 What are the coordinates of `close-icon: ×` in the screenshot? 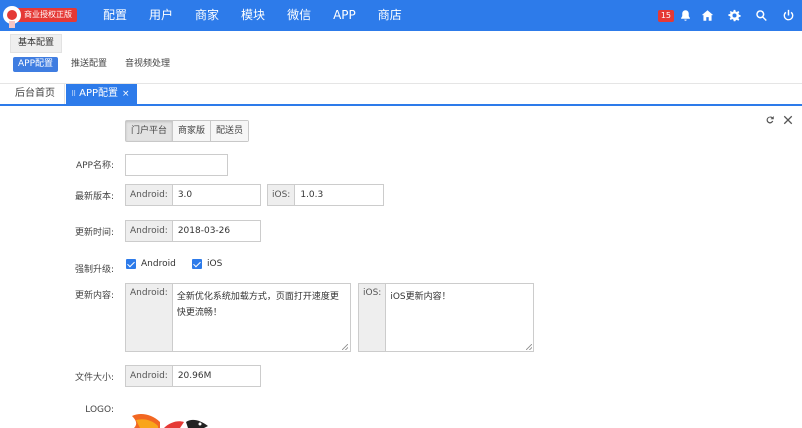 It's located at (126, 94).